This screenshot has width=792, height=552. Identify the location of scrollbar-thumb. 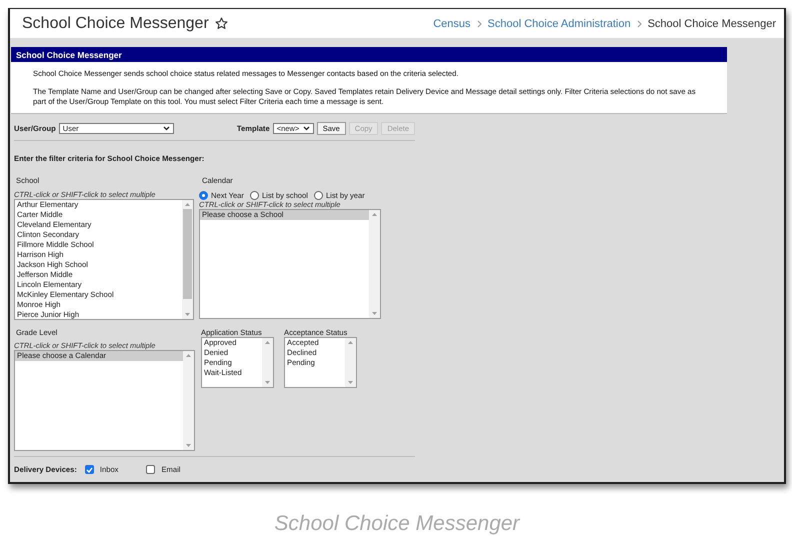
(187, 254).